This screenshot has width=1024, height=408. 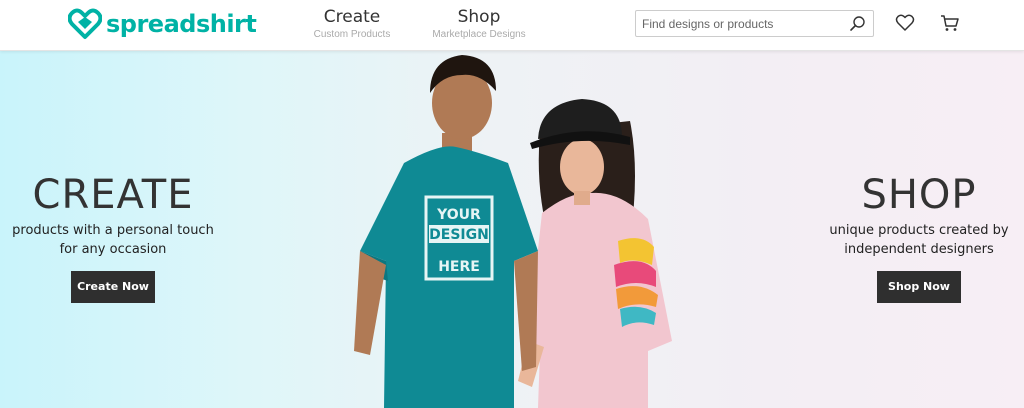 I want to click on nav-create-subtitle: Custom Products, so click(x=352, y=34).